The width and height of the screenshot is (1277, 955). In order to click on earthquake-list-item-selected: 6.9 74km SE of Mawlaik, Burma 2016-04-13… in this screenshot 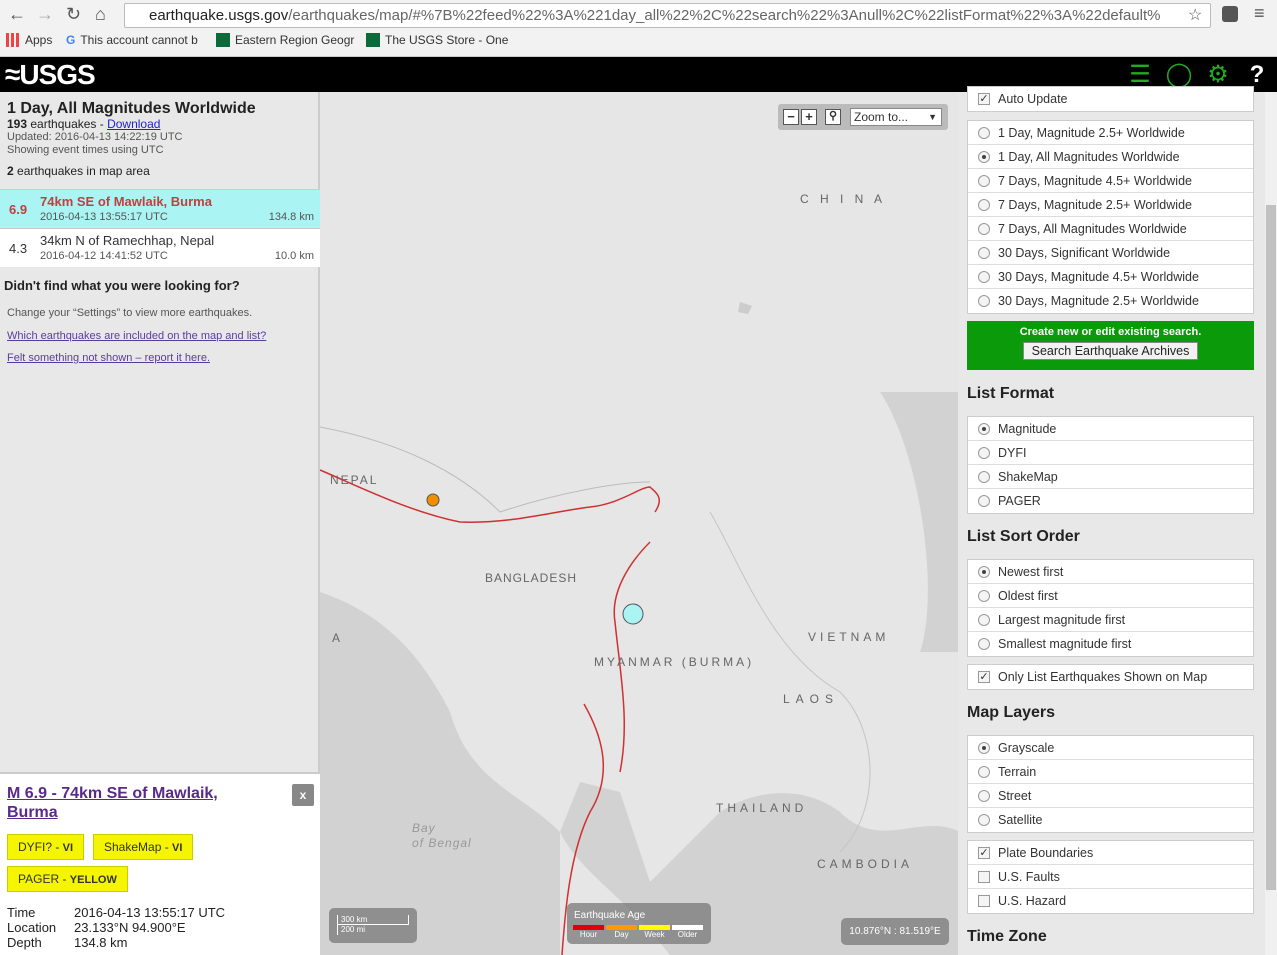, I will do `click(160, 208)`.